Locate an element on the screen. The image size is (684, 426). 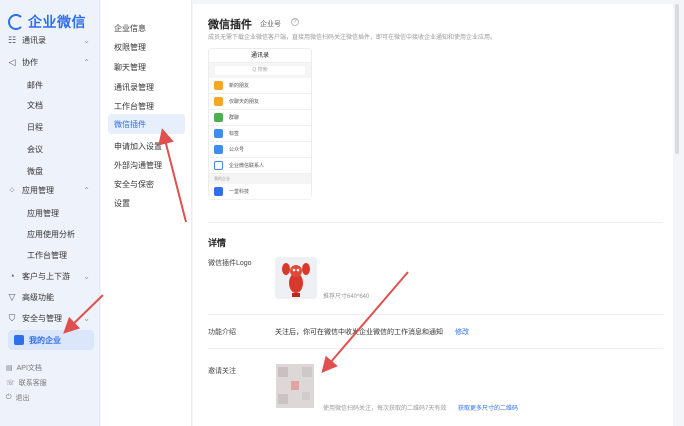
sidebar-item-security: ⛉ 安全与管理 ⌄ is located at coordinates (50, 318).